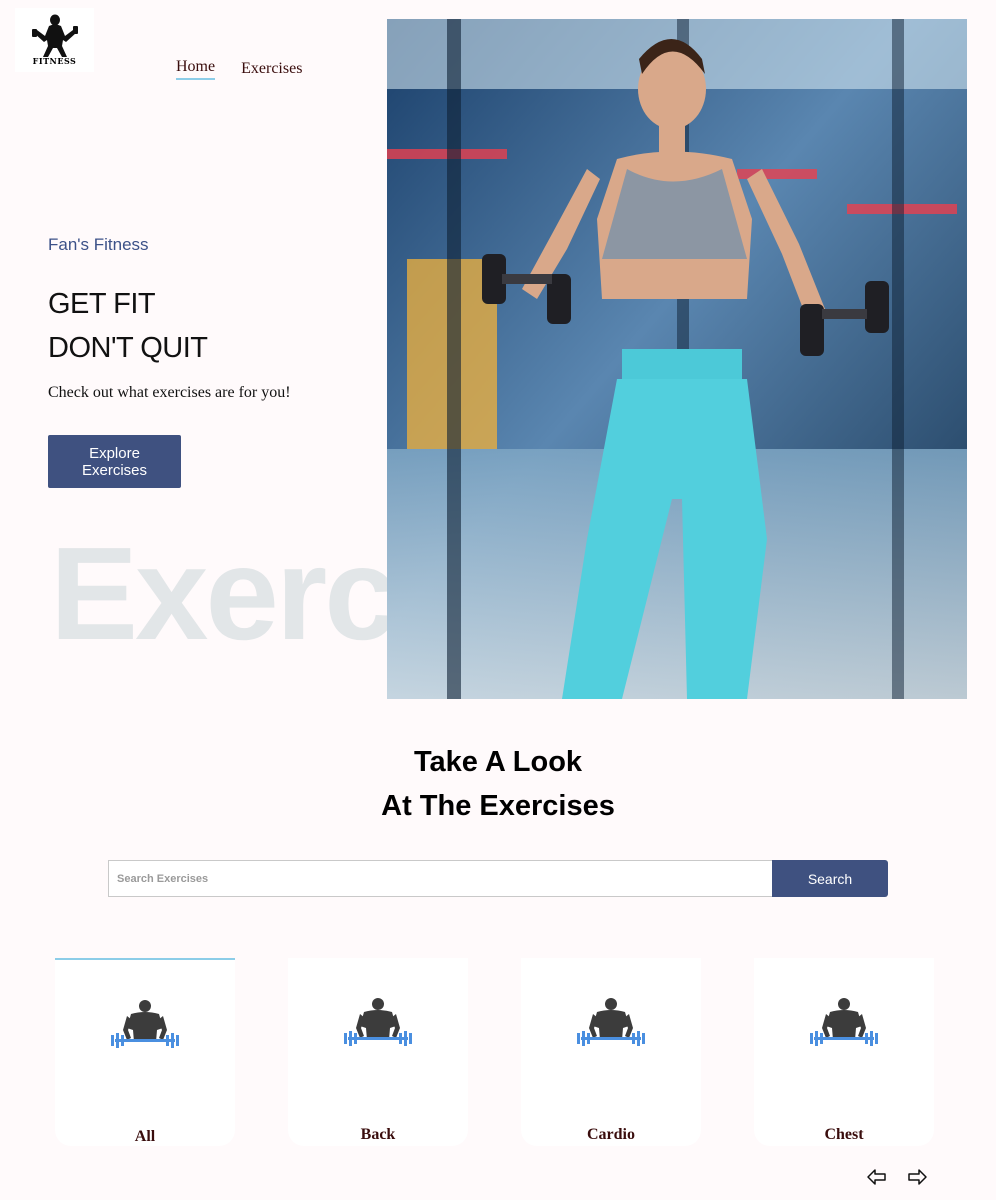 Image resolution: width=996 pixels, height=1200 pixels. What do you see at coordinates (239, 69) in the screenshot?
I see `main-nav: Home Exercises` at bounding box center [239, 69].